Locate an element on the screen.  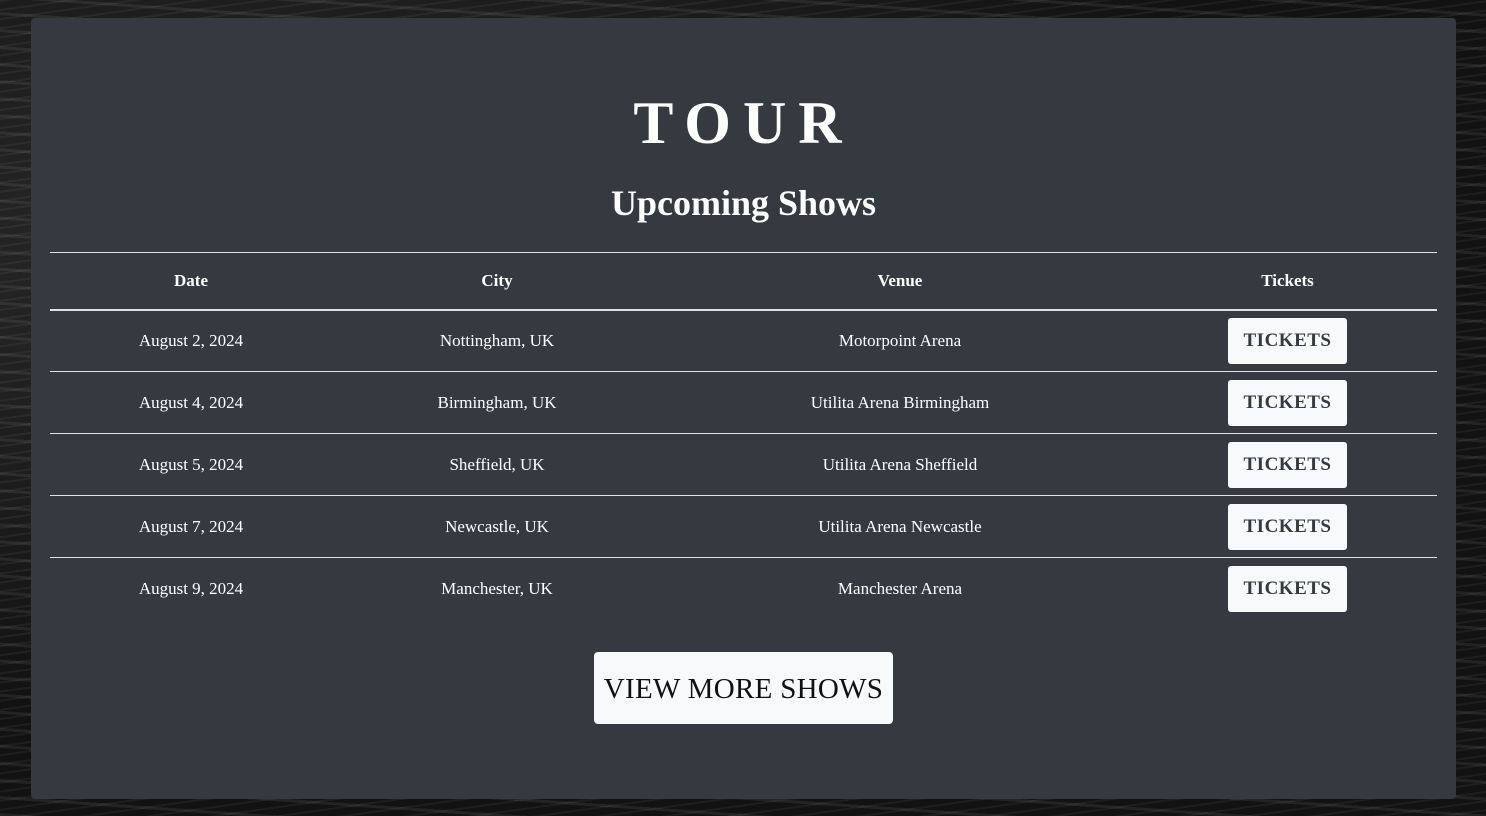
header-date: Date is located at coordinates (191, 280).